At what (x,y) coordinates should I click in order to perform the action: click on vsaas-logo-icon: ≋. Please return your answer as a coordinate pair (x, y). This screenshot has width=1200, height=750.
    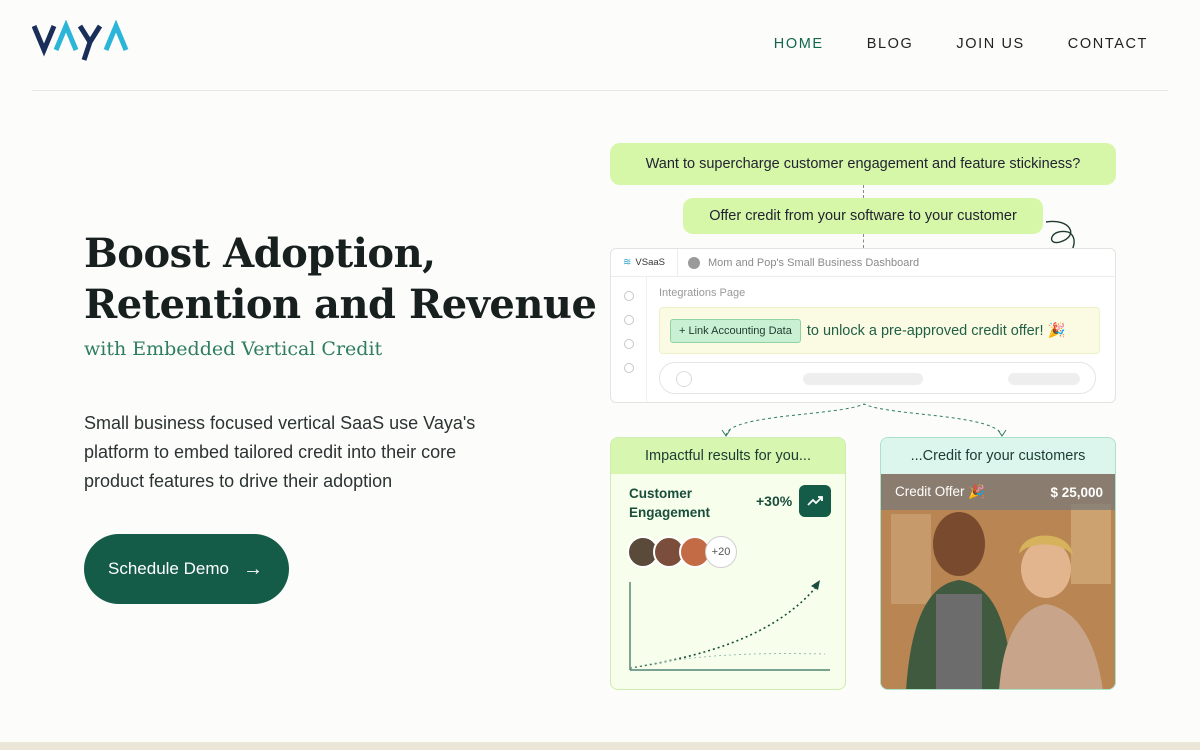
    Looking at the image, I should click on (627, 262).